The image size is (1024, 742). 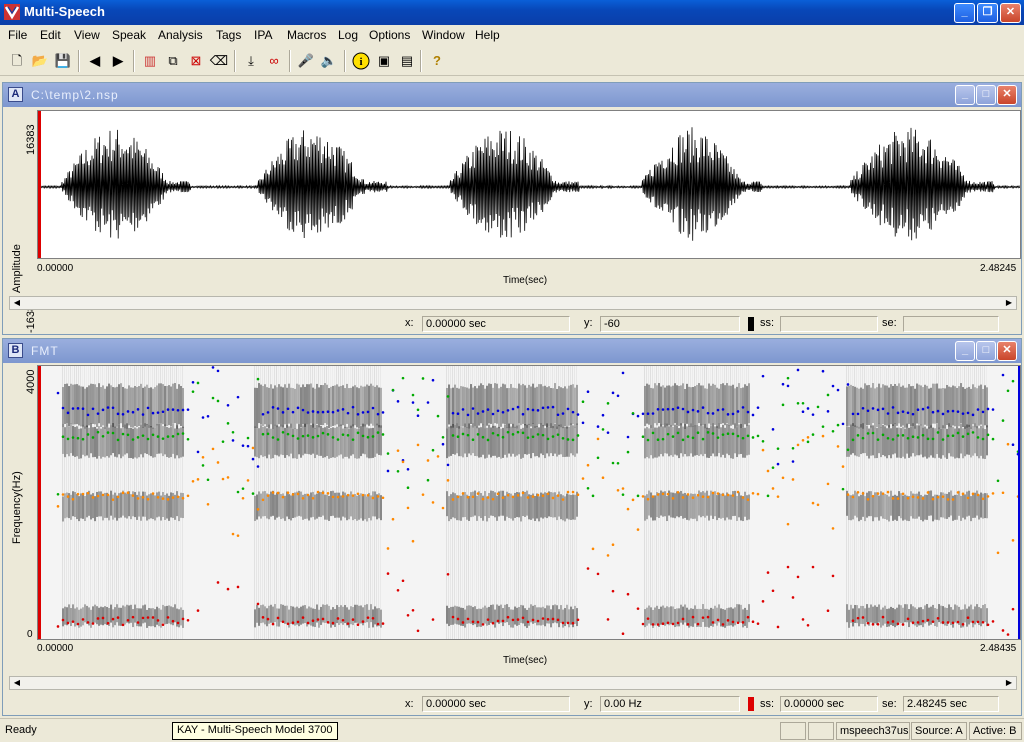 What do you see at coordinates (150, 61) in the screenshot?
I see `spectrogram-icon: ▥` at bounding box center [150, 61].